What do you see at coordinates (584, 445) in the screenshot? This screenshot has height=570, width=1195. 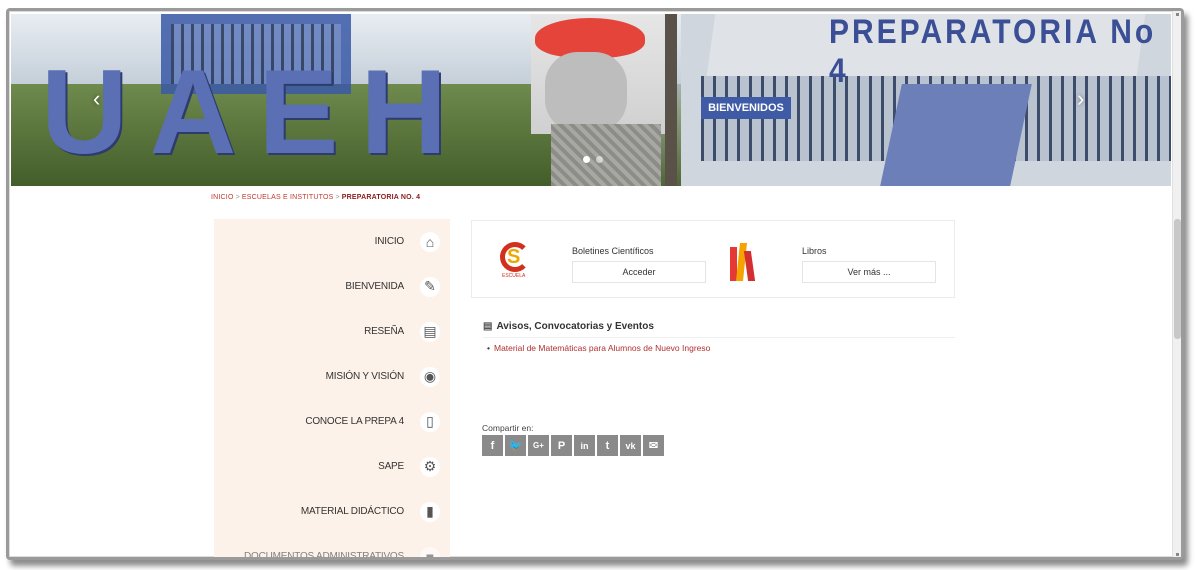 I see `linkedin-icon: in` at bounding box center [584, 445].